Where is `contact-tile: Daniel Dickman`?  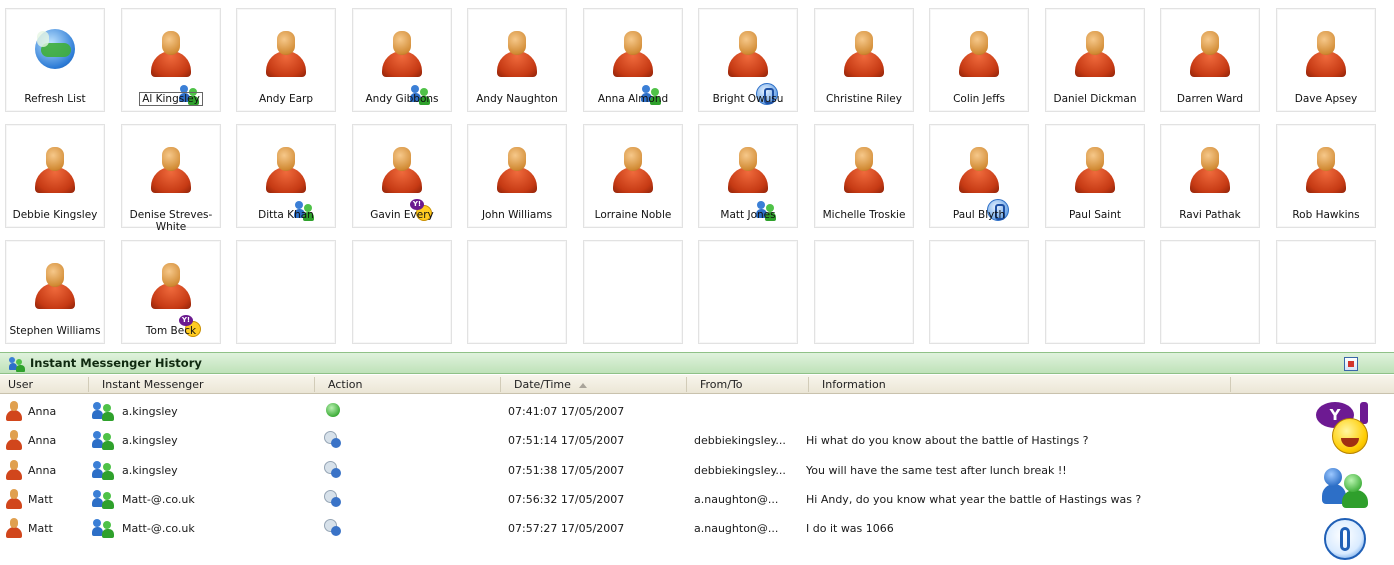 contact-tile: Daniel Dickman is located at coordinates (1095, 60).